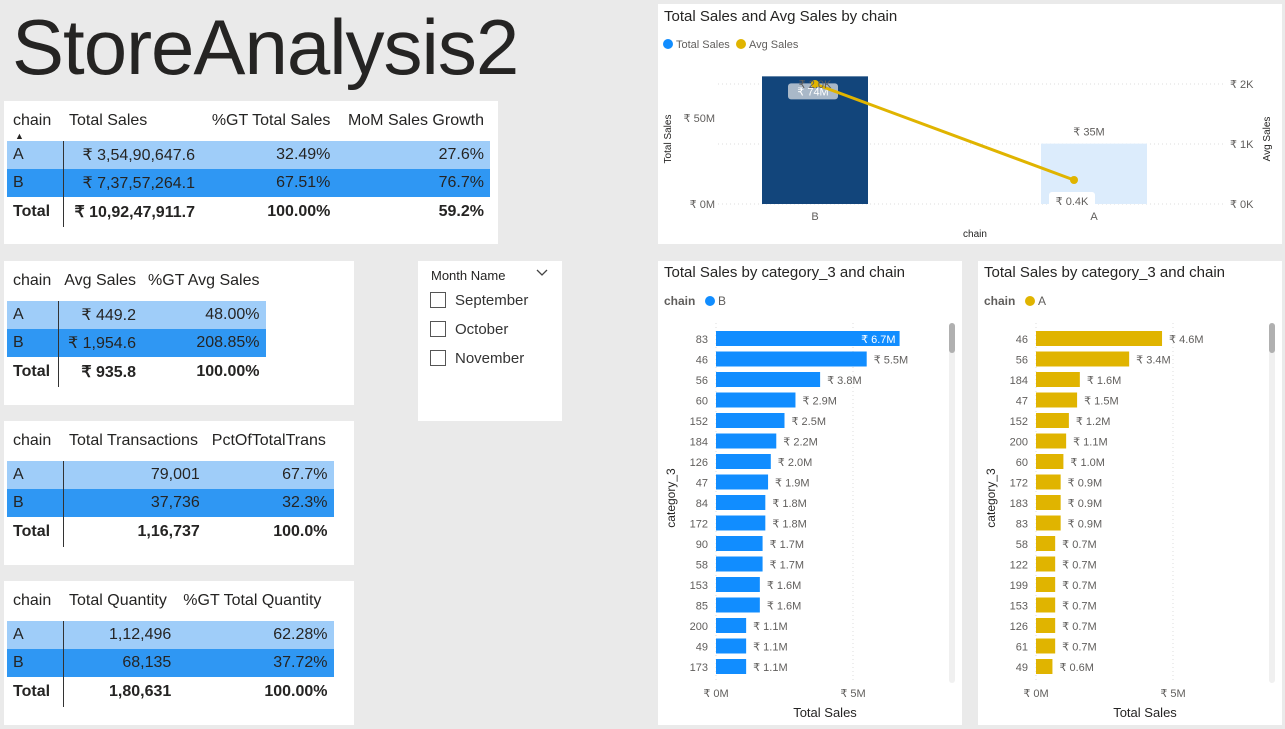 Image resolution: width=1285 pixels, height=729 pixels. I want to click on bar-data-label: ₹ 1.2M, so click(1093, 422).